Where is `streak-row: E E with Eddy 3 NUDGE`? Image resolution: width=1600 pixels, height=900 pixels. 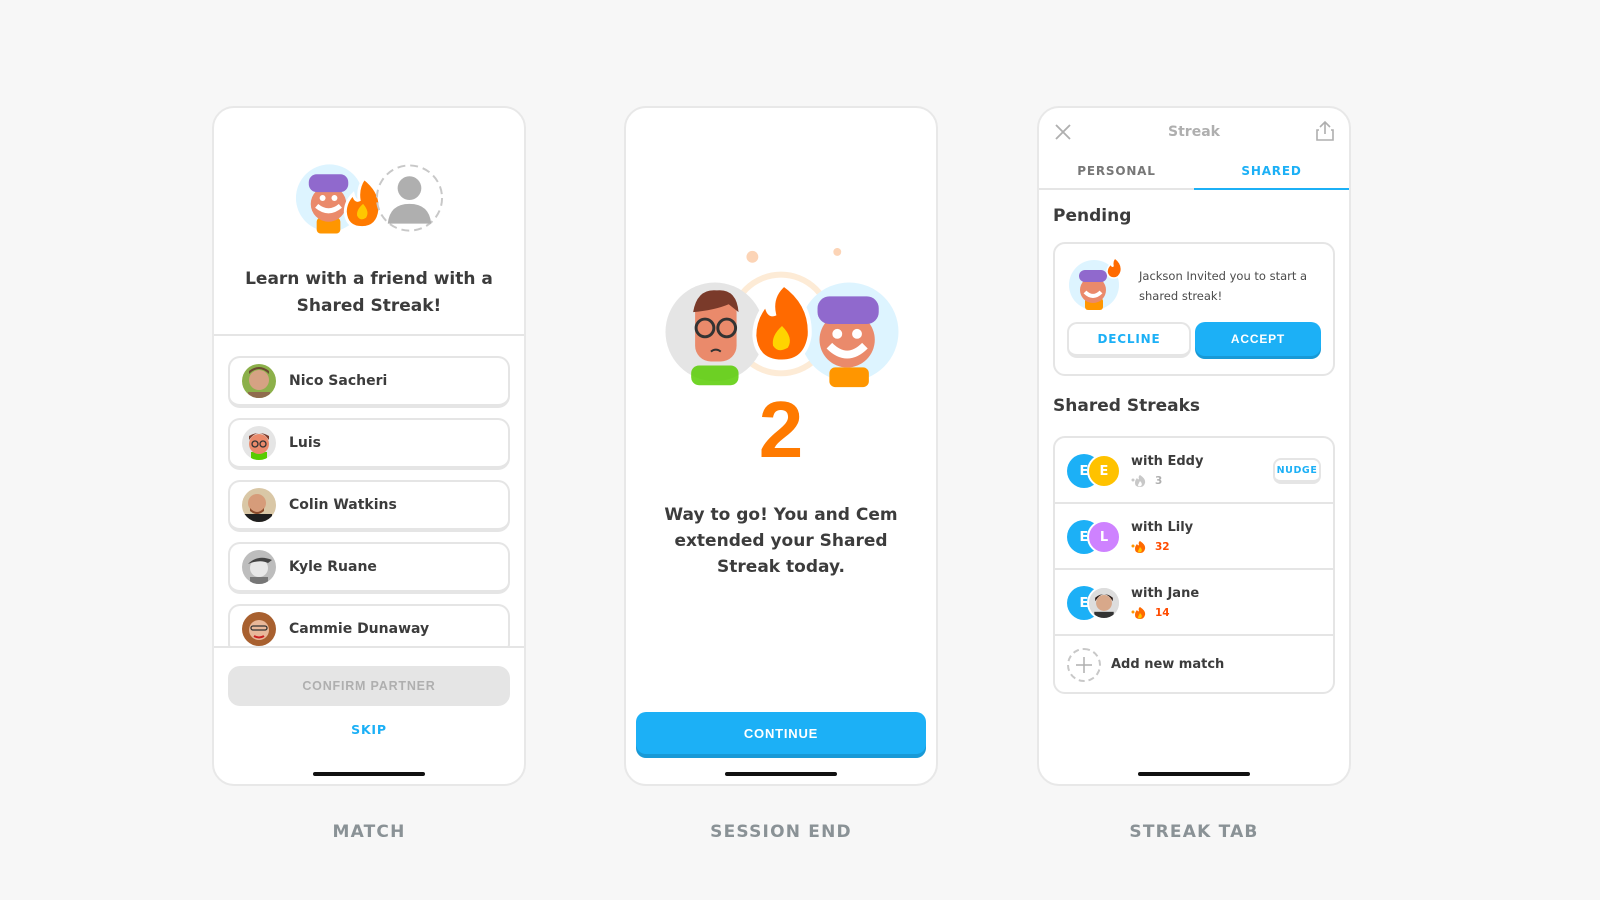
streak-row: E E with Eddy 3 NUDGE is located at coordinates (1194, 471).